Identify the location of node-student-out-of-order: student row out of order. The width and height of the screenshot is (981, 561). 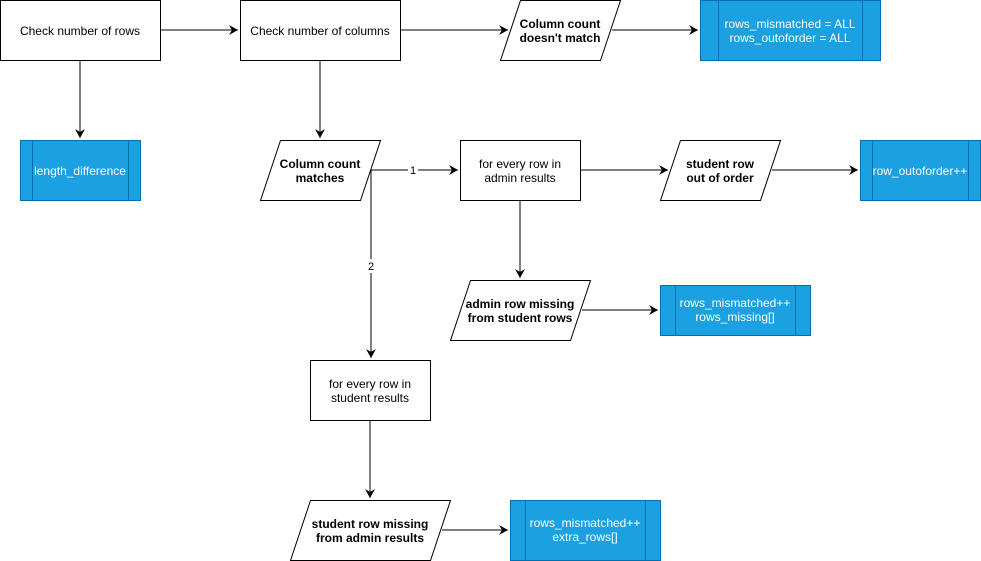
(720, 170).